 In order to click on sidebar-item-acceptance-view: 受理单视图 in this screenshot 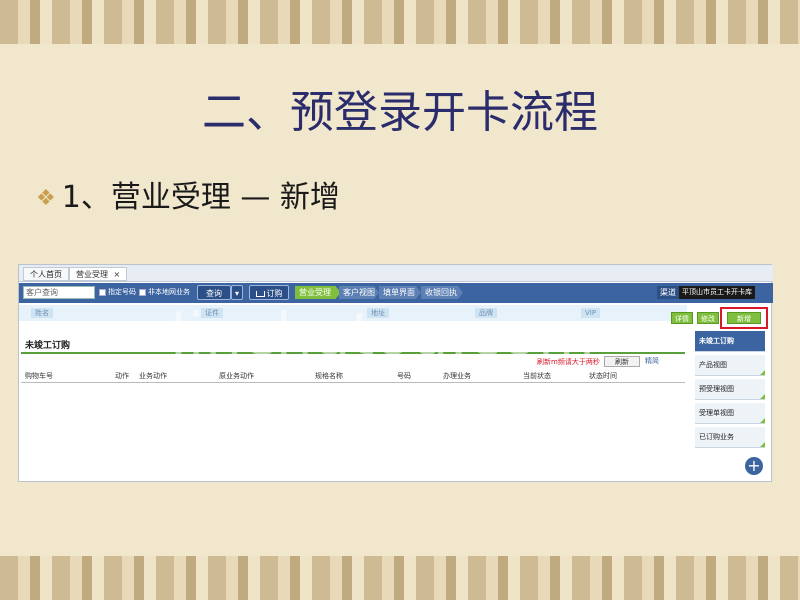, I will do `click(730, 413)`.